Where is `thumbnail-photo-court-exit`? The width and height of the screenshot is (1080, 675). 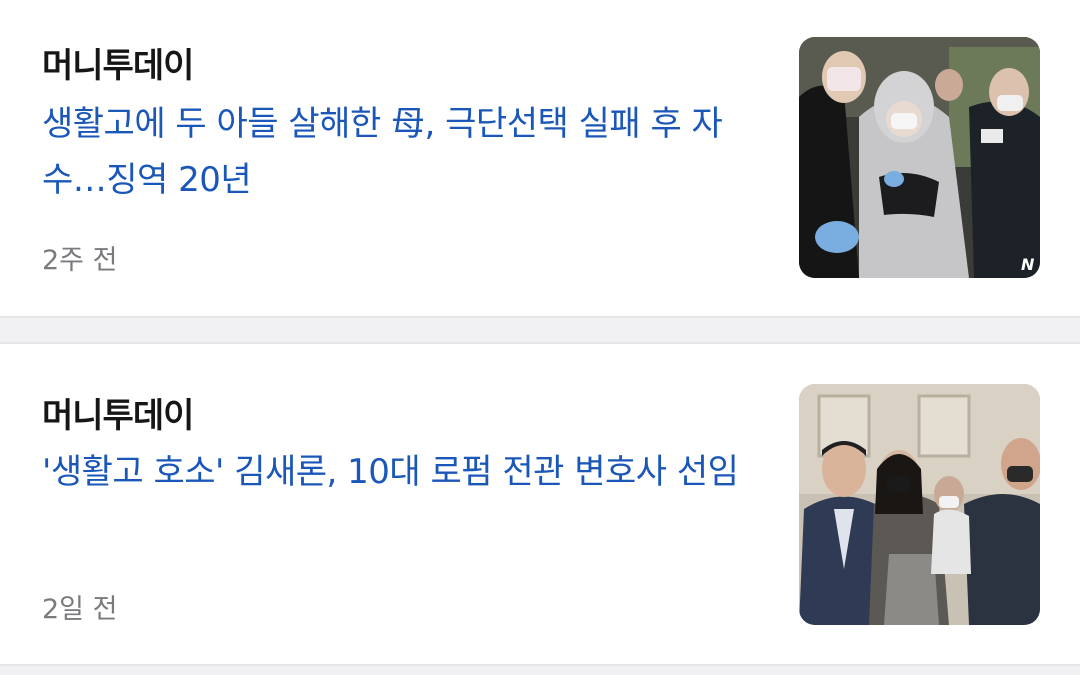 thumbnail-photo-court-exit is located at coordinates (919, 504).